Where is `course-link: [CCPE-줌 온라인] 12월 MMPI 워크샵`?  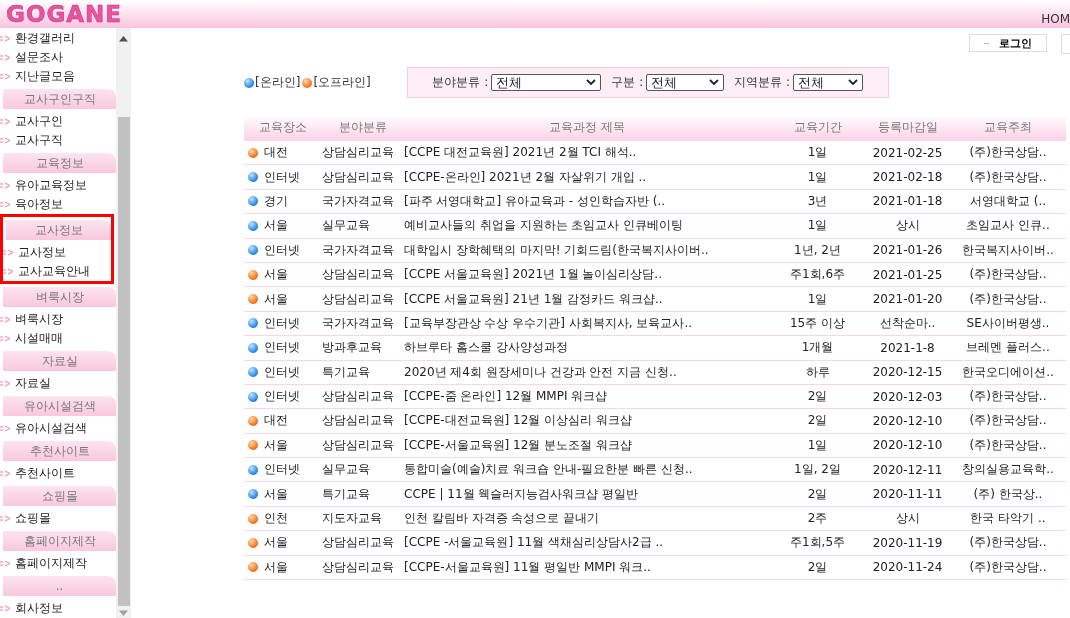 course-link: [CCPE-줌 온라인] 12월 MMPI 워크샵 is located at coordinates (587, 397).